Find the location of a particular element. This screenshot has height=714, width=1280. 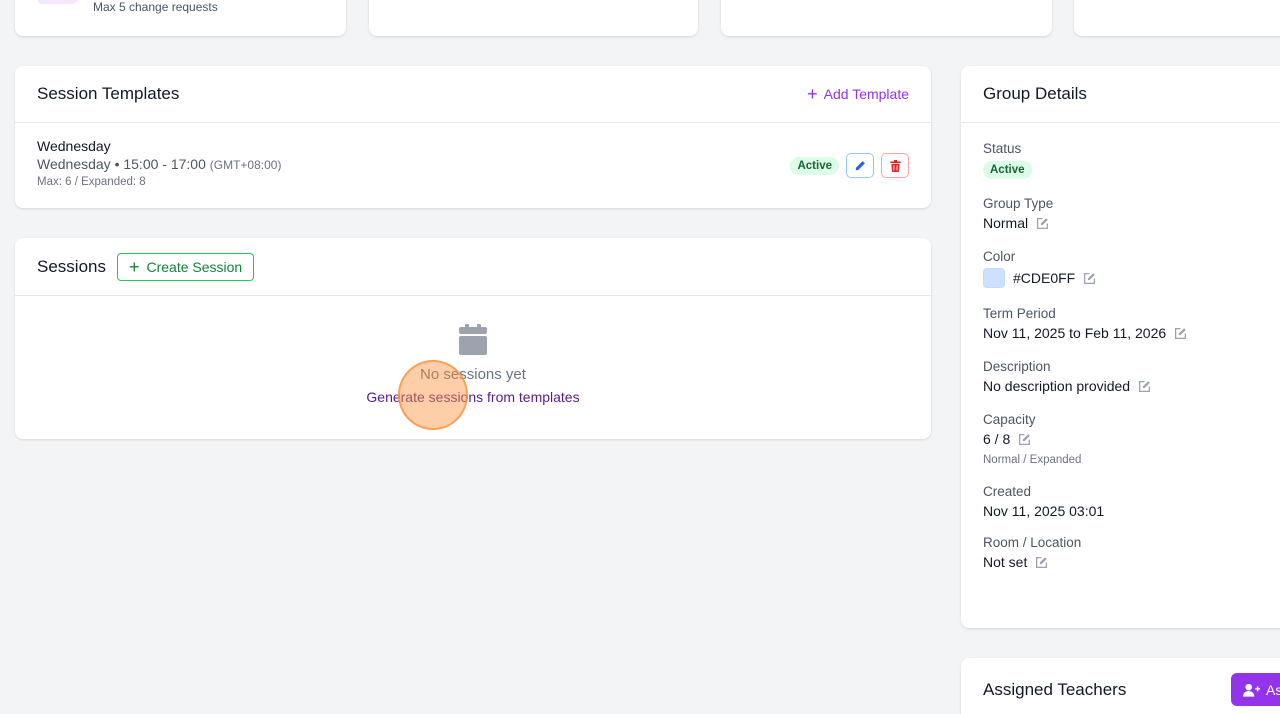

edit-color-icon is located at coordinates (1089, 278).